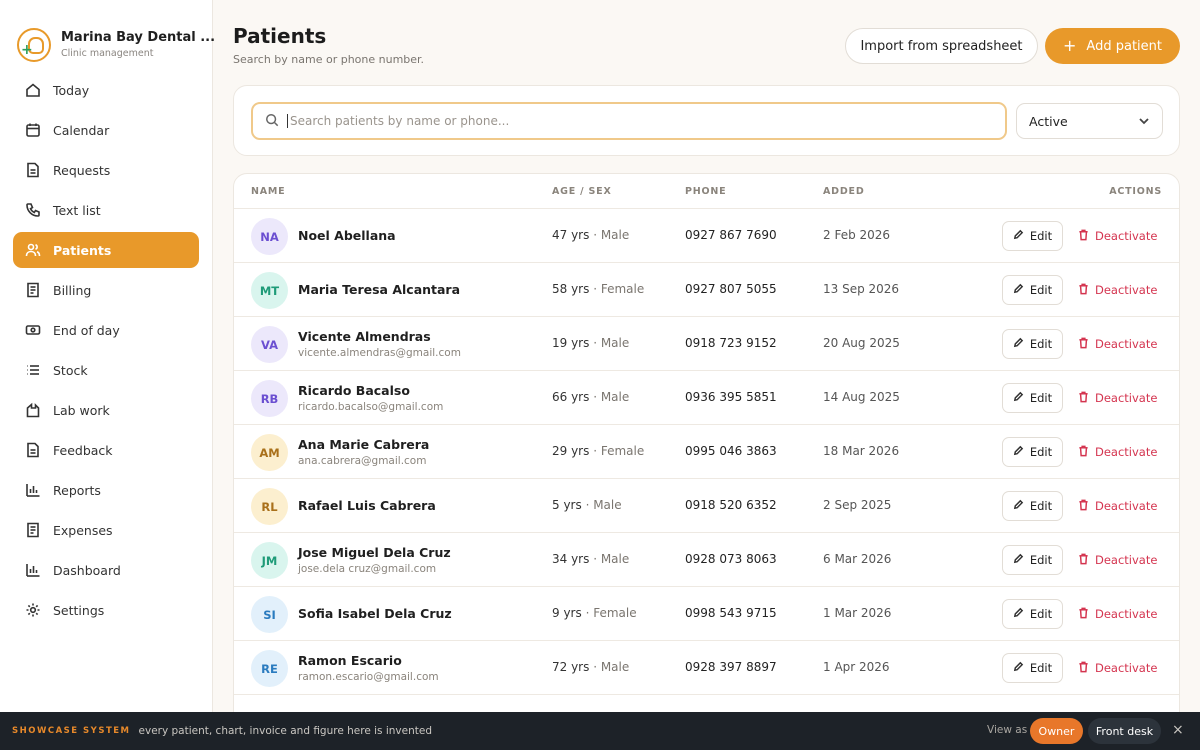 The image size is (1200, 750). I want to click on status-filter-select: Active, so click(1089, 121).